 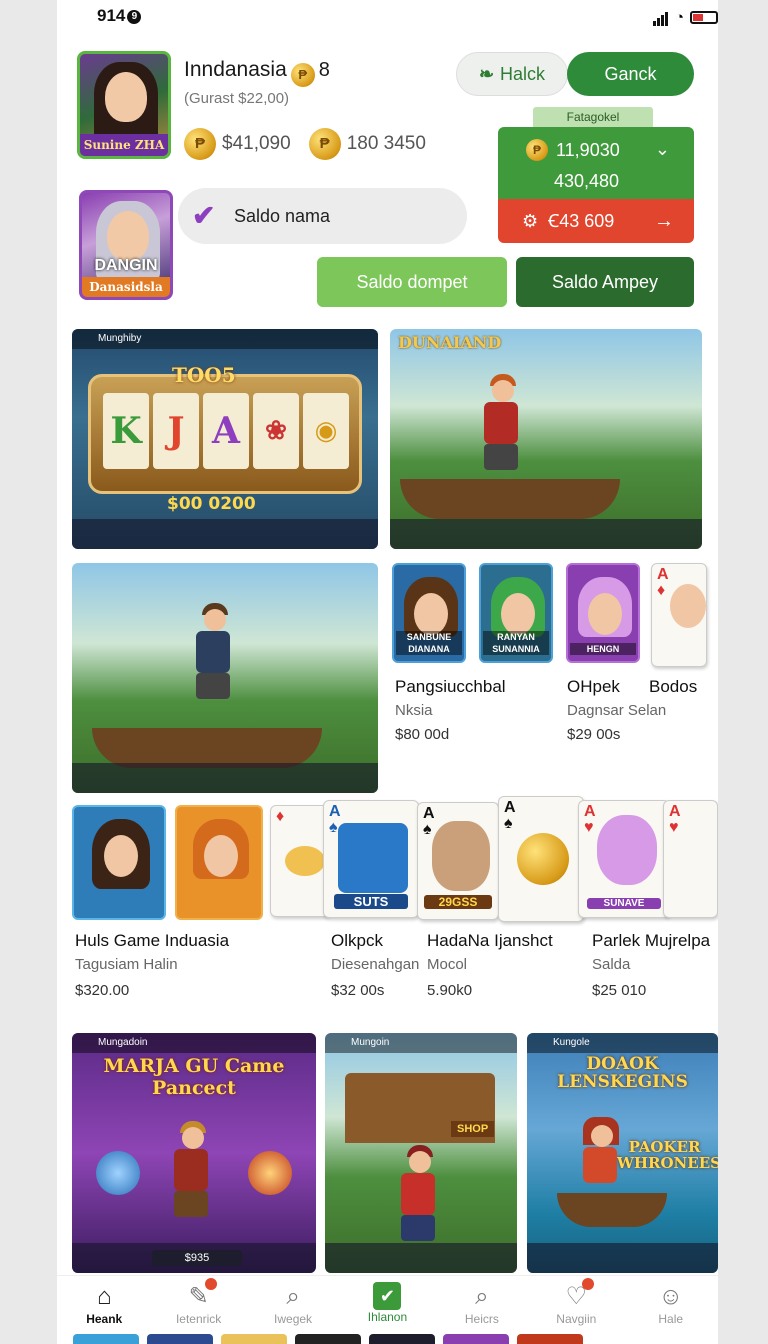 What do you see at coordinates (126, 964) in the screenshot?
I see `game-provider: Tagusiam Halin` at bounding box center [126, 964].